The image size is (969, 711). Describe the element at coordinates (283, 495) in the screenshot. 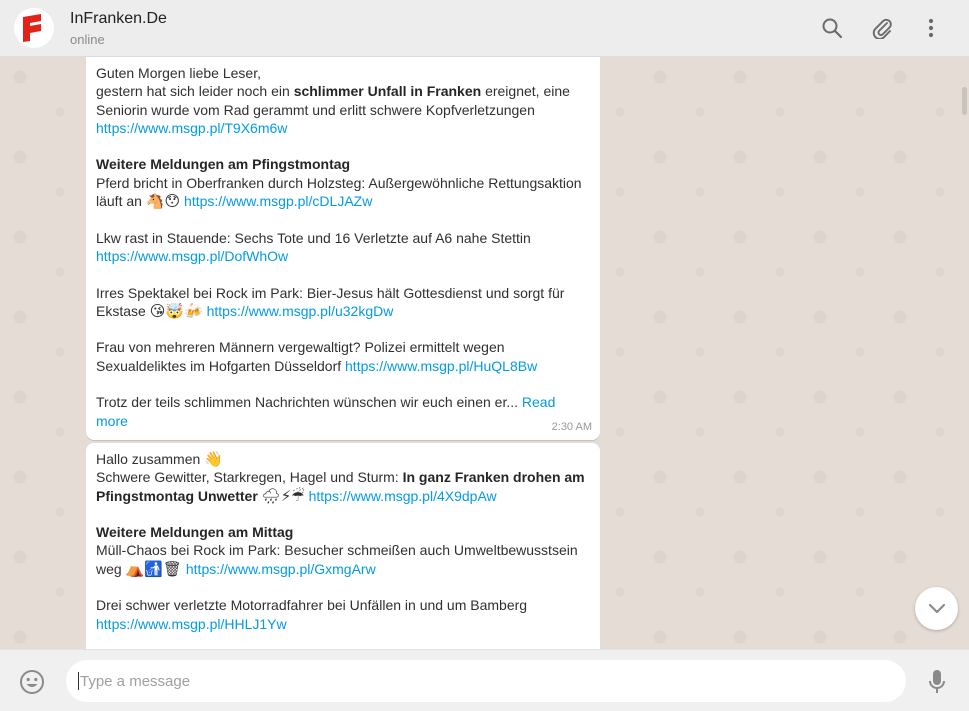

I see `weather-emoji: 🌧⚡☔` at that location.